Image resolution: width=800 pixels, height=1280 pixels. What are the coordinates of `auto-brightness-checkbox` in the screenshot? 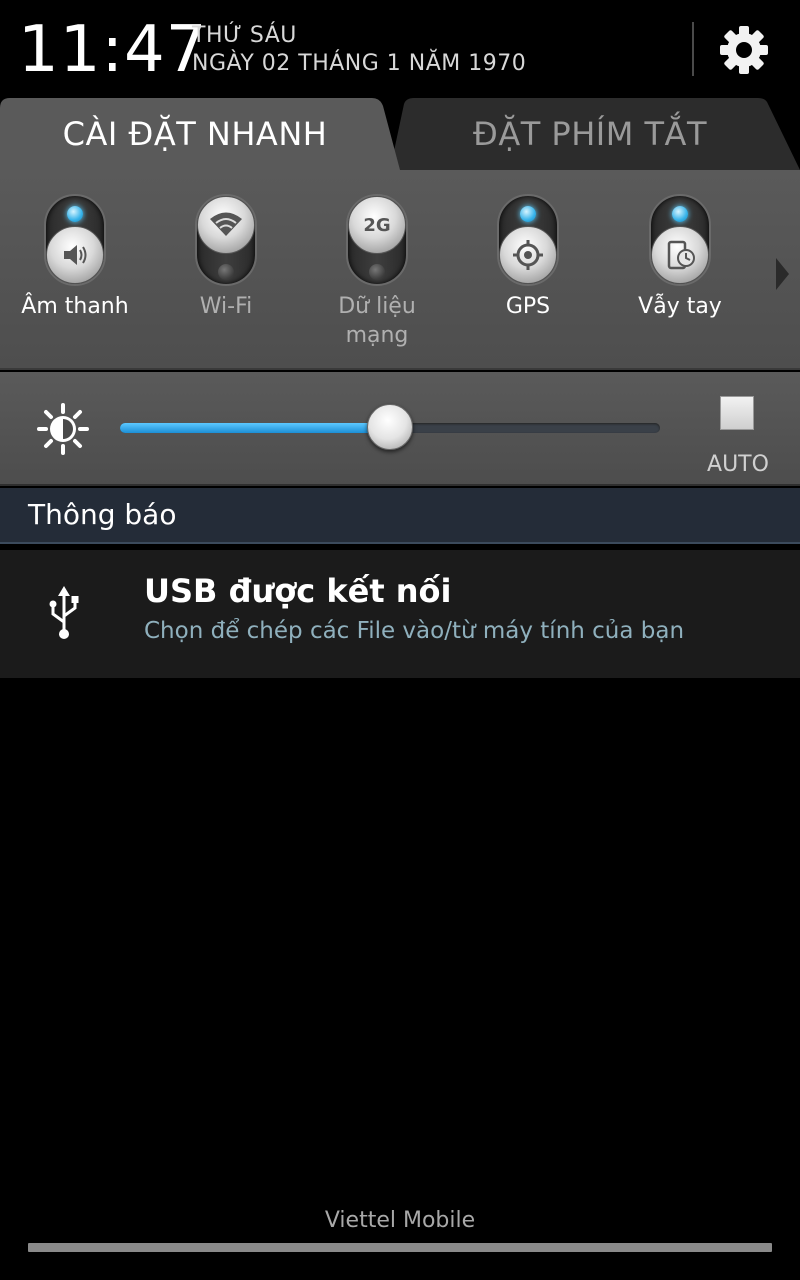 It's located at (737, 413).